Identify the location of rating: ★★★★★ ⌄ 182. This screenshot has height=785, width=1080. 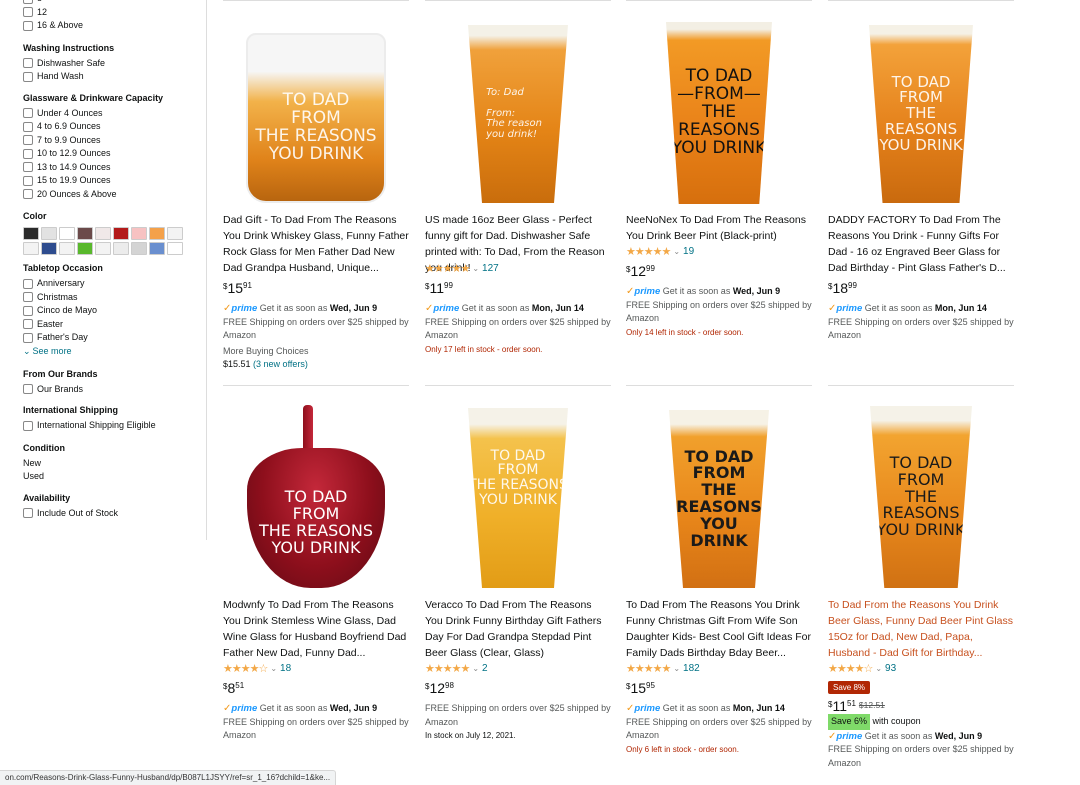
(719, 668).